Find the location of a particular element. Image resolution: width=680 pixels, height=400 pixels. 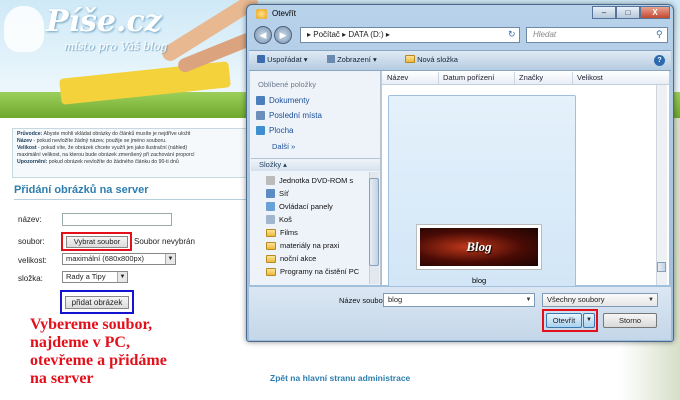

site-tagline: místo pro Váš blog is located at coordinates (116, 46).